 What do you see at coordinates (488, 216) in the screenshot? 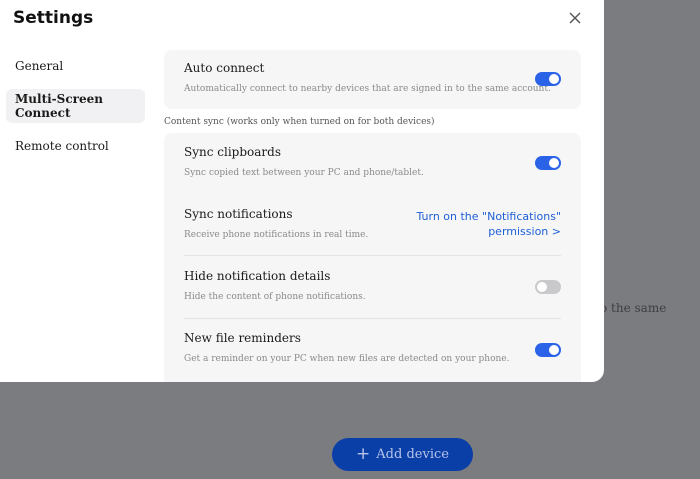
I see `permission-link-line1: Turn on the "Notifications"` at bounding box center [488, 216].